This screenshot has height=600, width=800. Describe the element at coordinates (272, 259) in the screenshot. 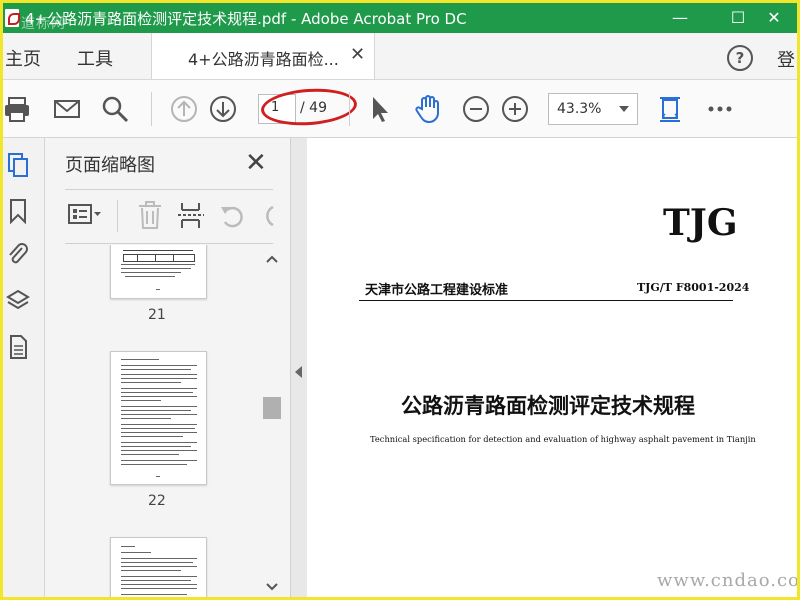

I see `scroll-up-icon` at that location.